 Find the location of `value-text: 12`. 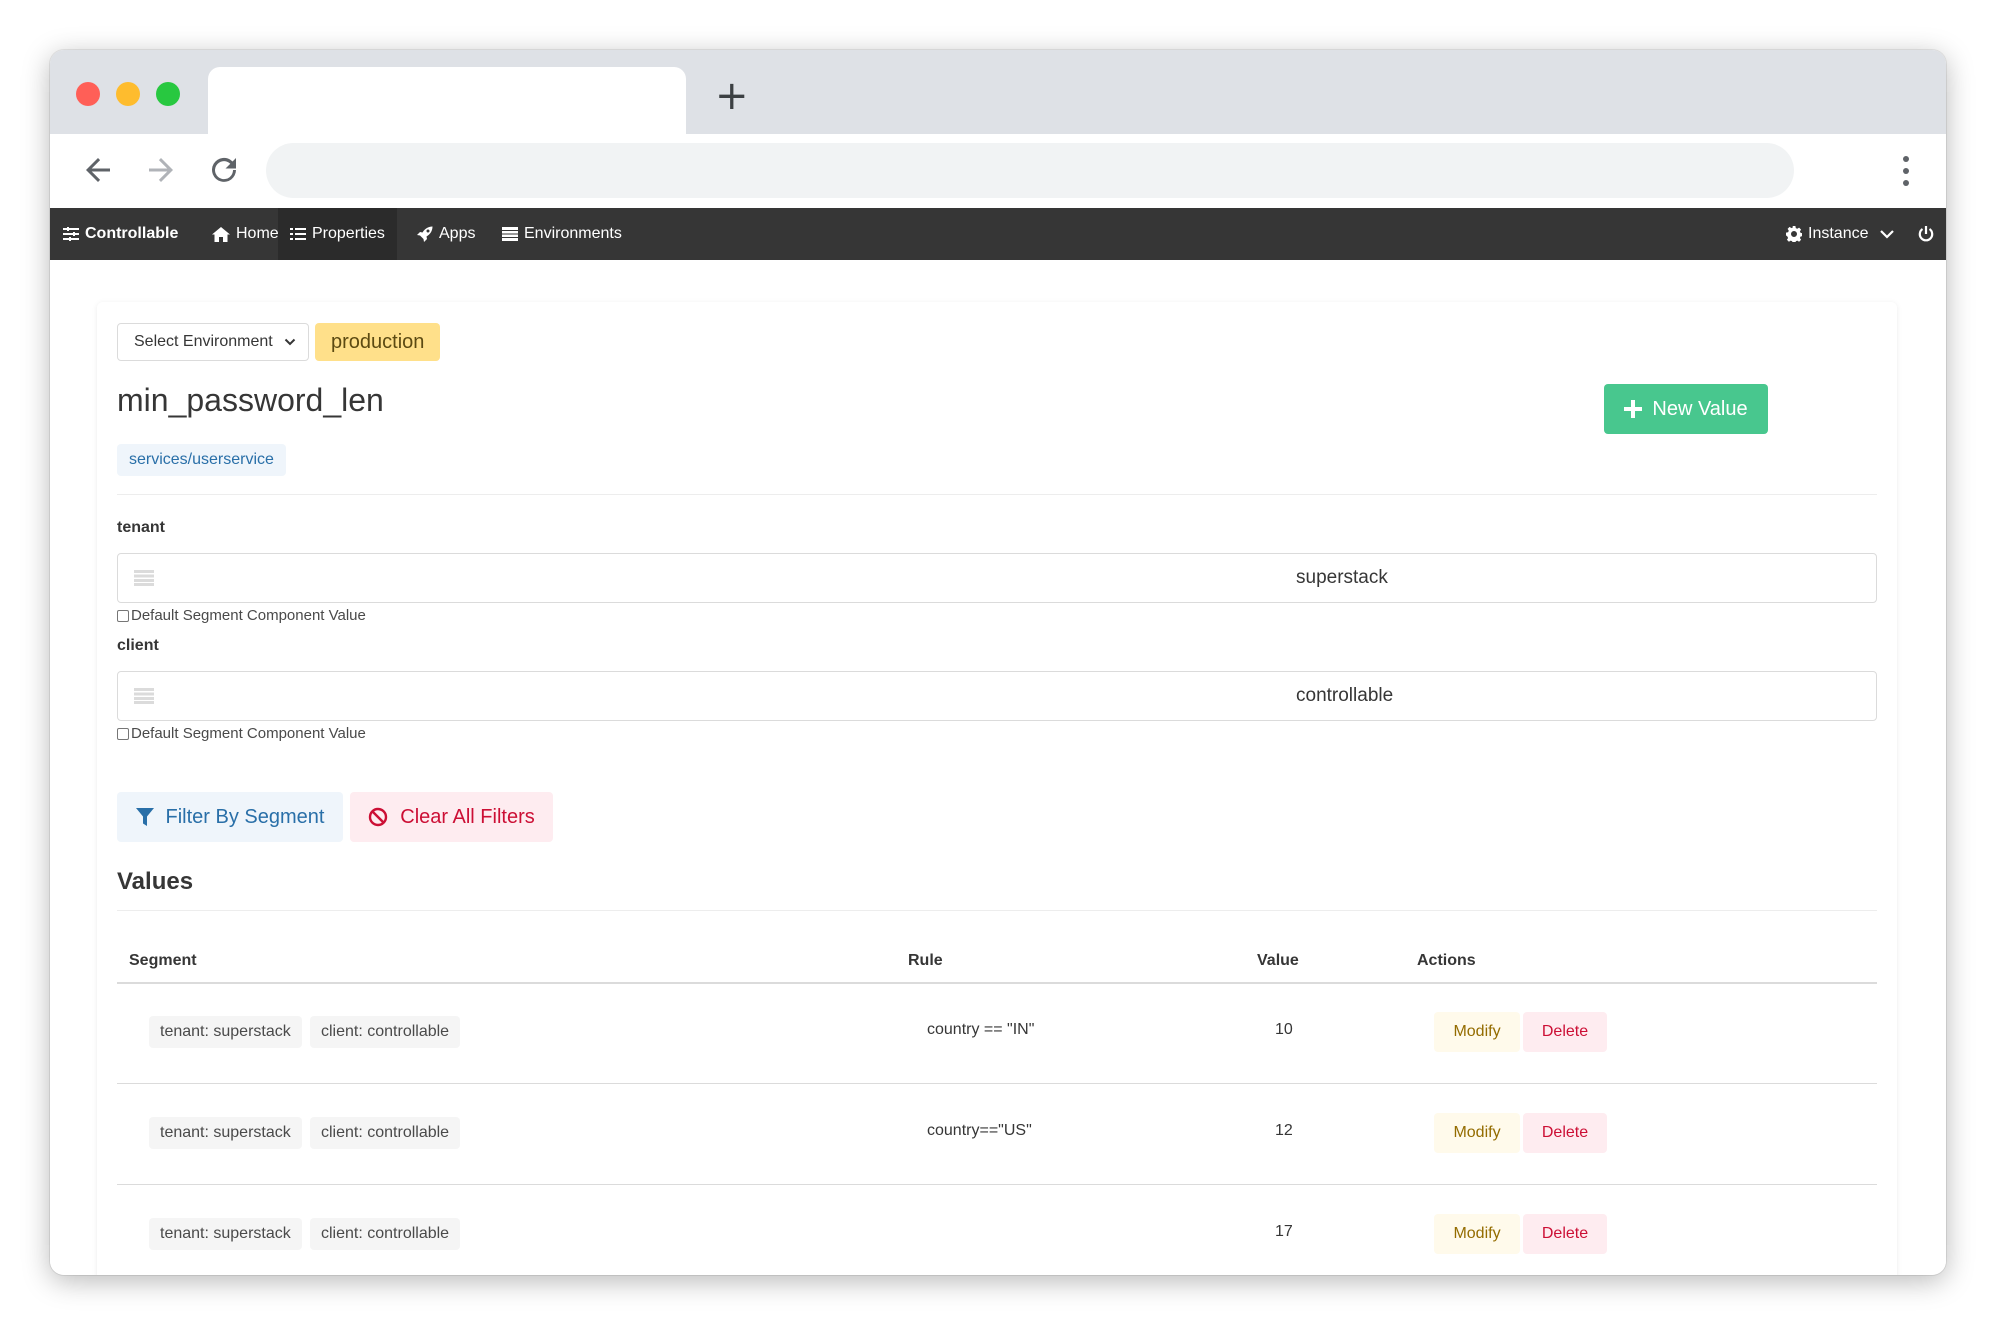

value-text: 12 is located at coordinates (1284, 1130).